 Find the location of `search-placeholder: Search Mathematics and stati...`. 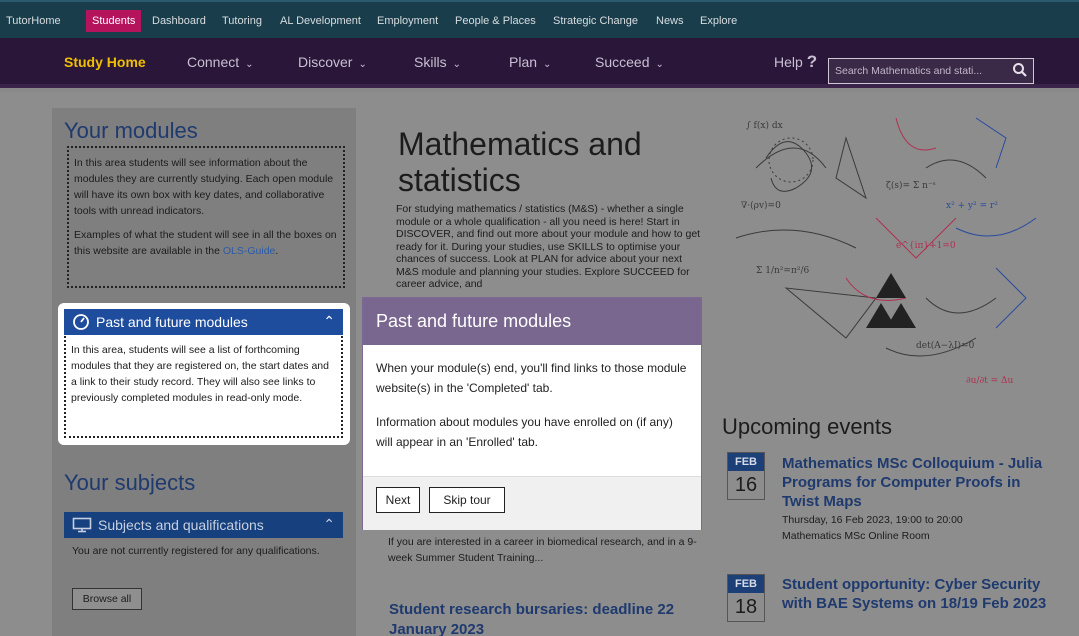

search-placeholder: Search Mathematics and stati... is located at coordinates (909, 71).